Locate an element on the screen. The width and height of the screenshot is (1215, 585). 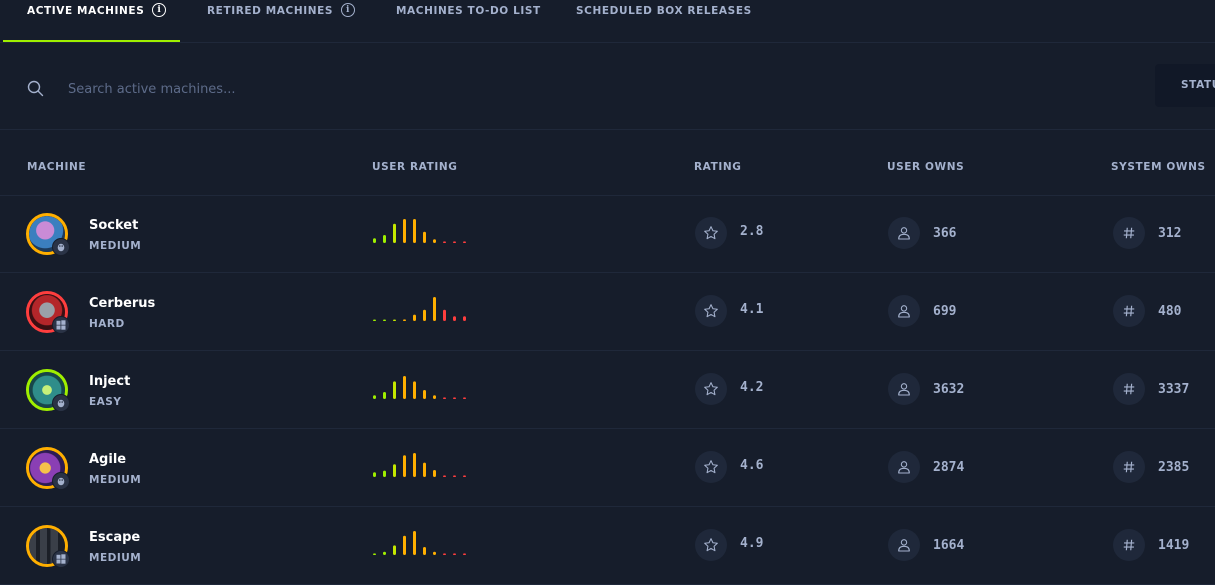
table-row: Socket MEDIUM 2.8 366 312 is located at coordinates (607, 234).